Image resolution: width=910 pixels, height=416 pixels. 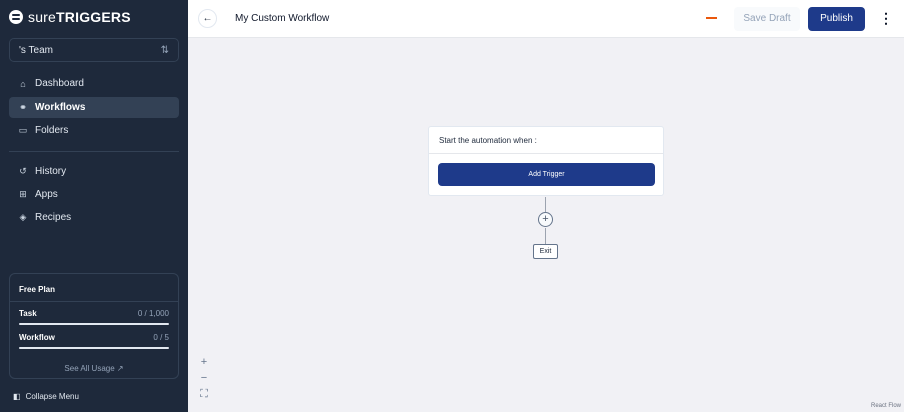 What do you see at coordinates (164, 50) in the screenshot?
I see `swap-vertical-icon: ⇅` at bounding box center [164, 50].